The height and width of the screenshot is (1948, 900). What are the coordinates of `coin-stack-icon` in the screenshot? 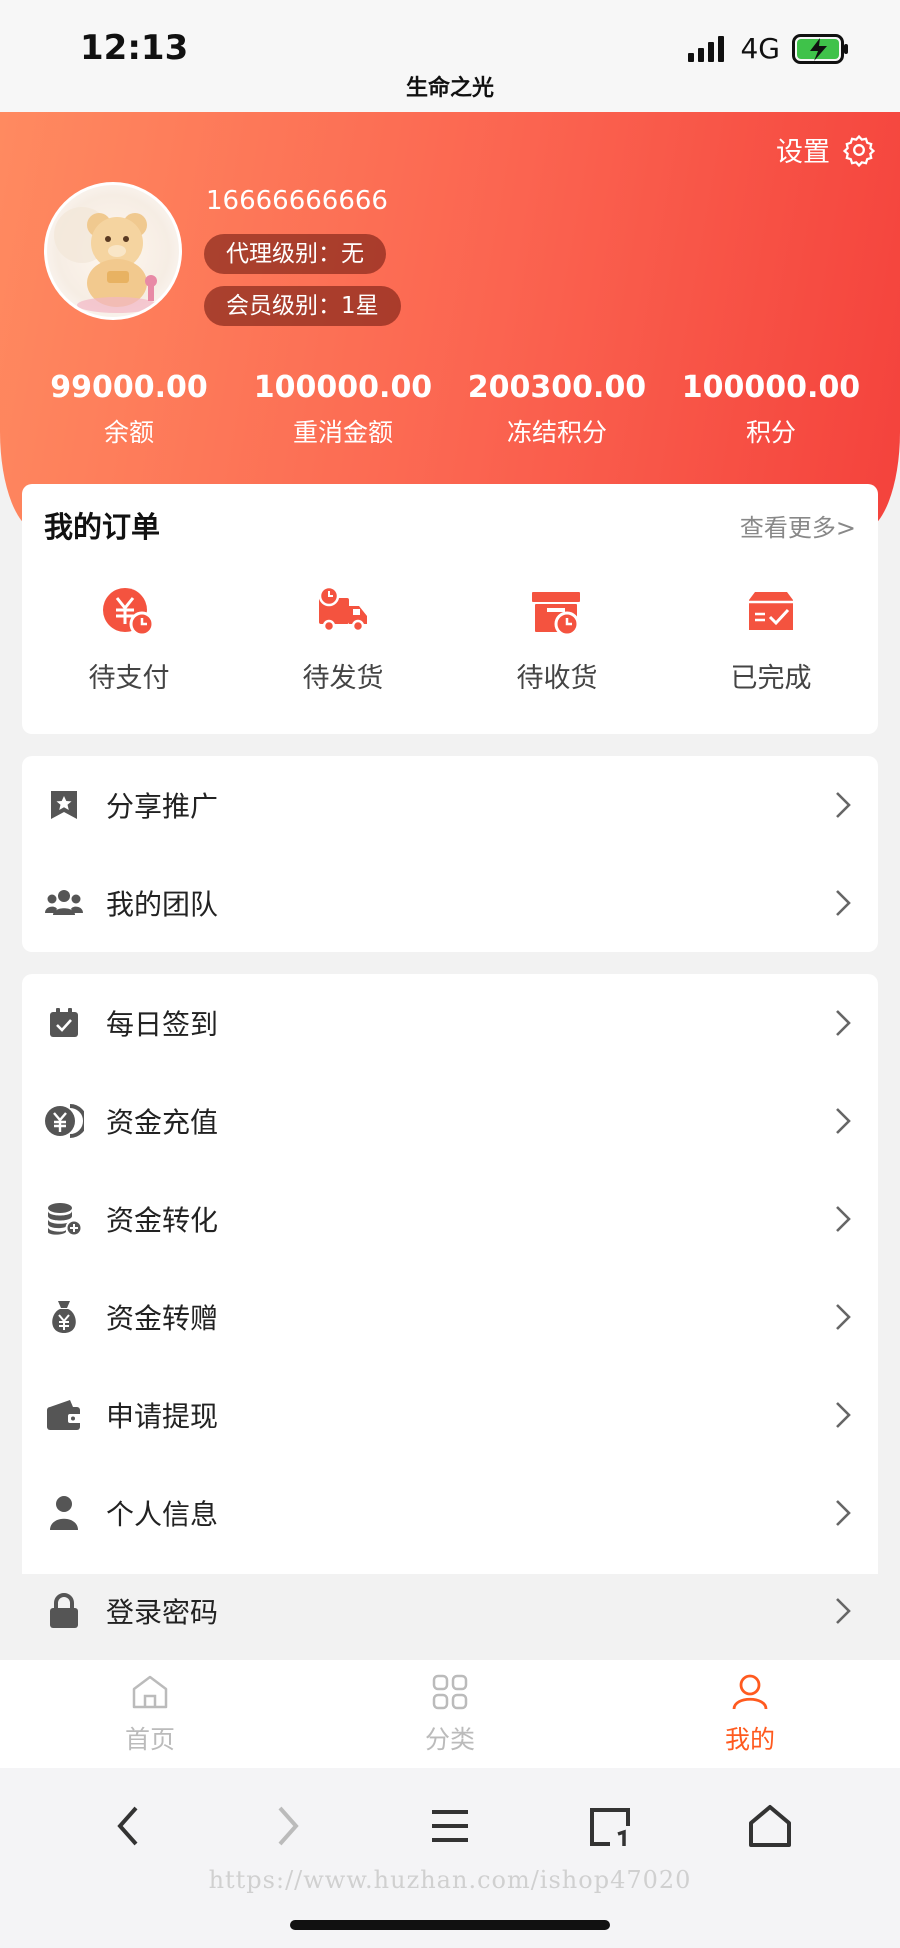 It's located at (65, 1219).